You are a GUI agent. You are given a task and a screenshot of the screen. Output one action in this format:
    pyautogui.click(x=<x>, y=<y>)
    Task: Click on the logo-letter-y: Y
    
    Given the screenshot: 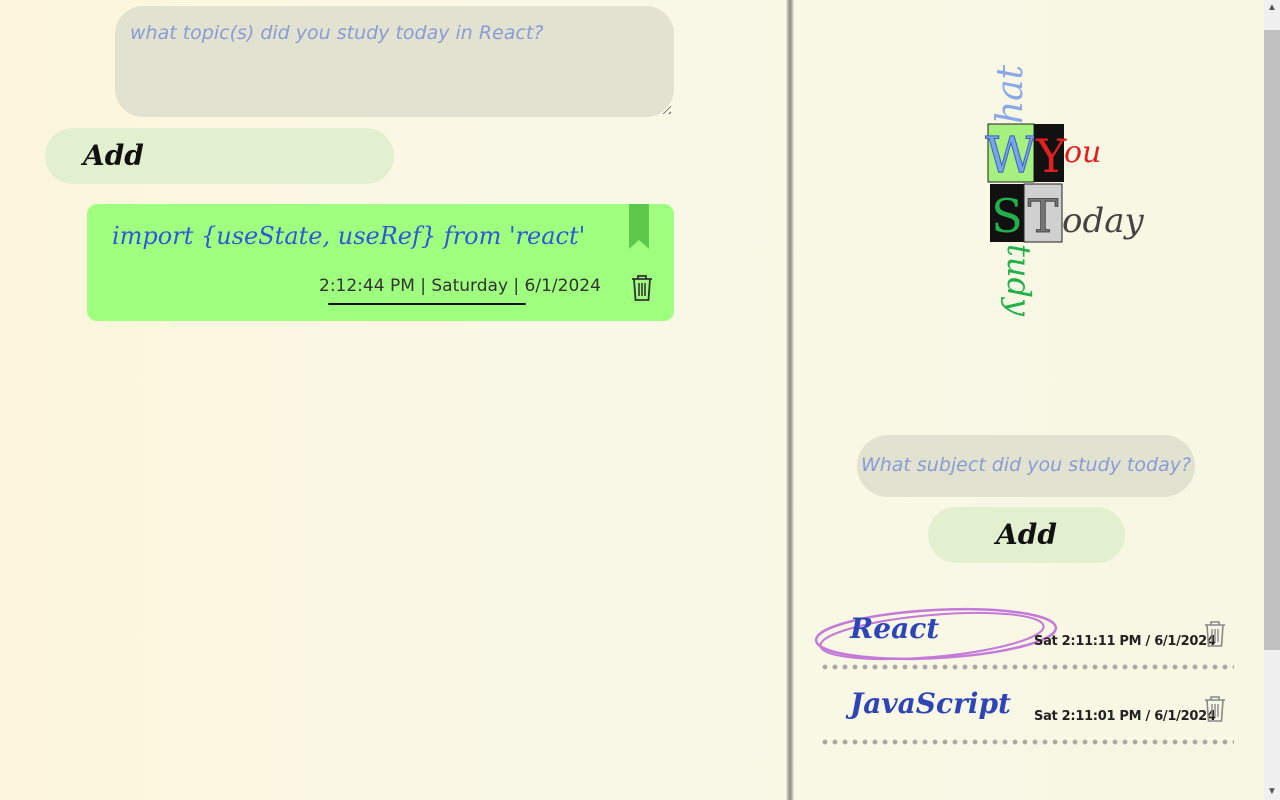 What is the action you would take?
    pyautogui.click(x=1051, y=156)
    